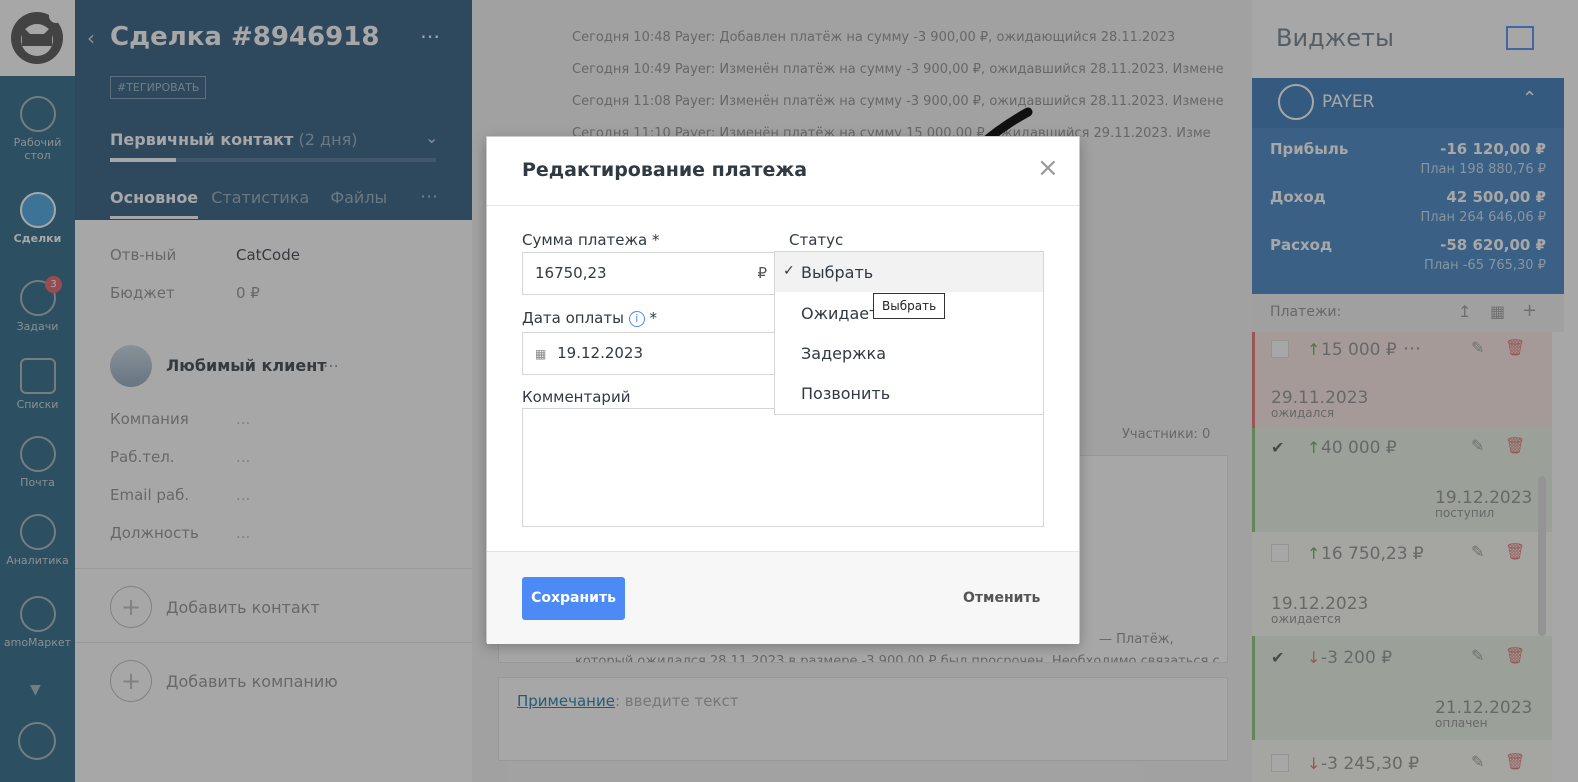 The height and width of the screenshot is (782, 1578). What do you see at coordinates (909, 354) in the screenshot?
I see `status-option: Задержка` at bounding box center [909, 354].